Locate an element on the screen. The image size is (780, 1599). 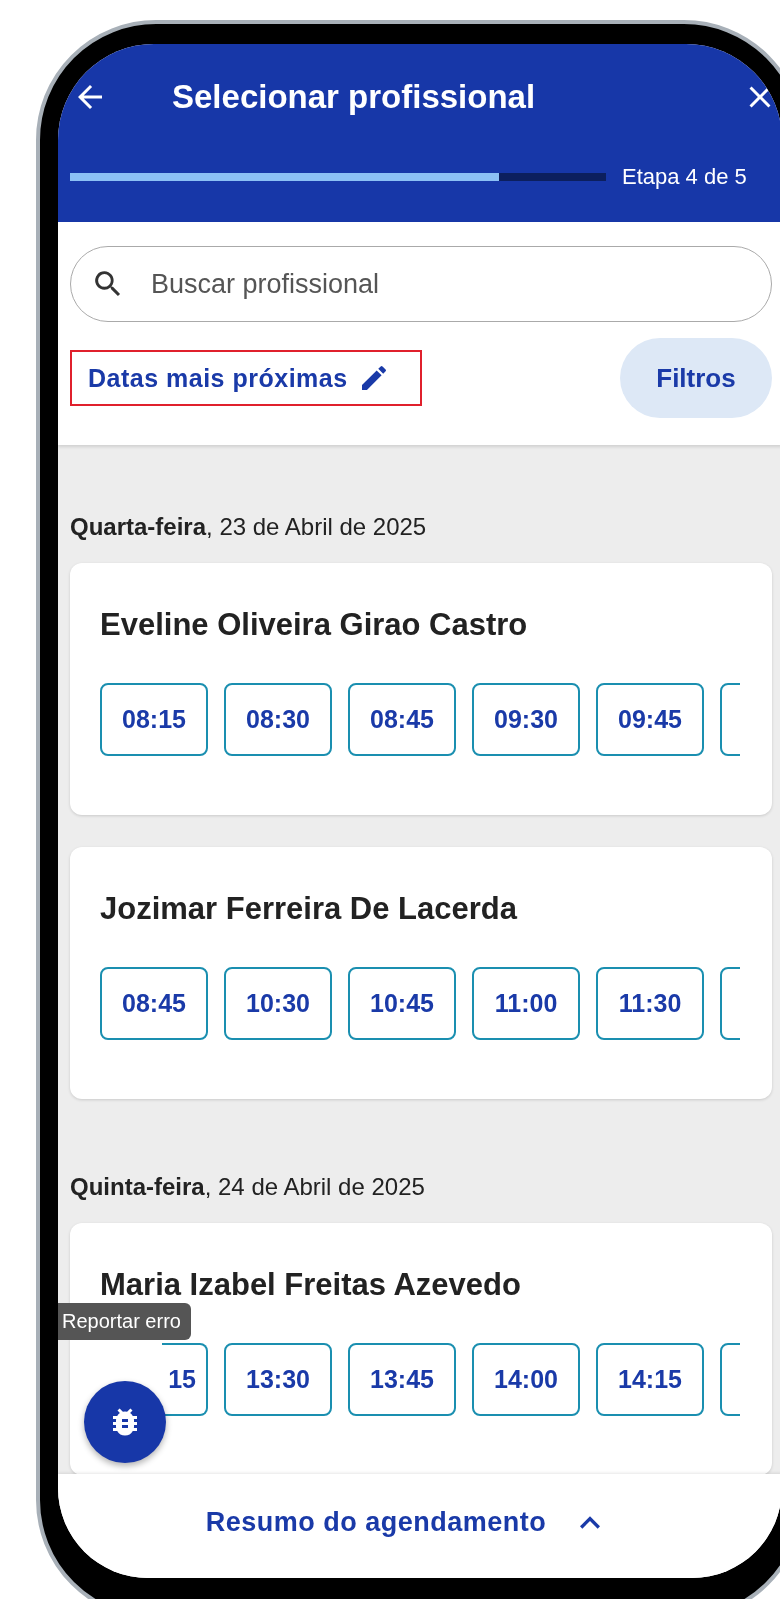
time-slot: 10:45 is located at coordinates (402, 1003).